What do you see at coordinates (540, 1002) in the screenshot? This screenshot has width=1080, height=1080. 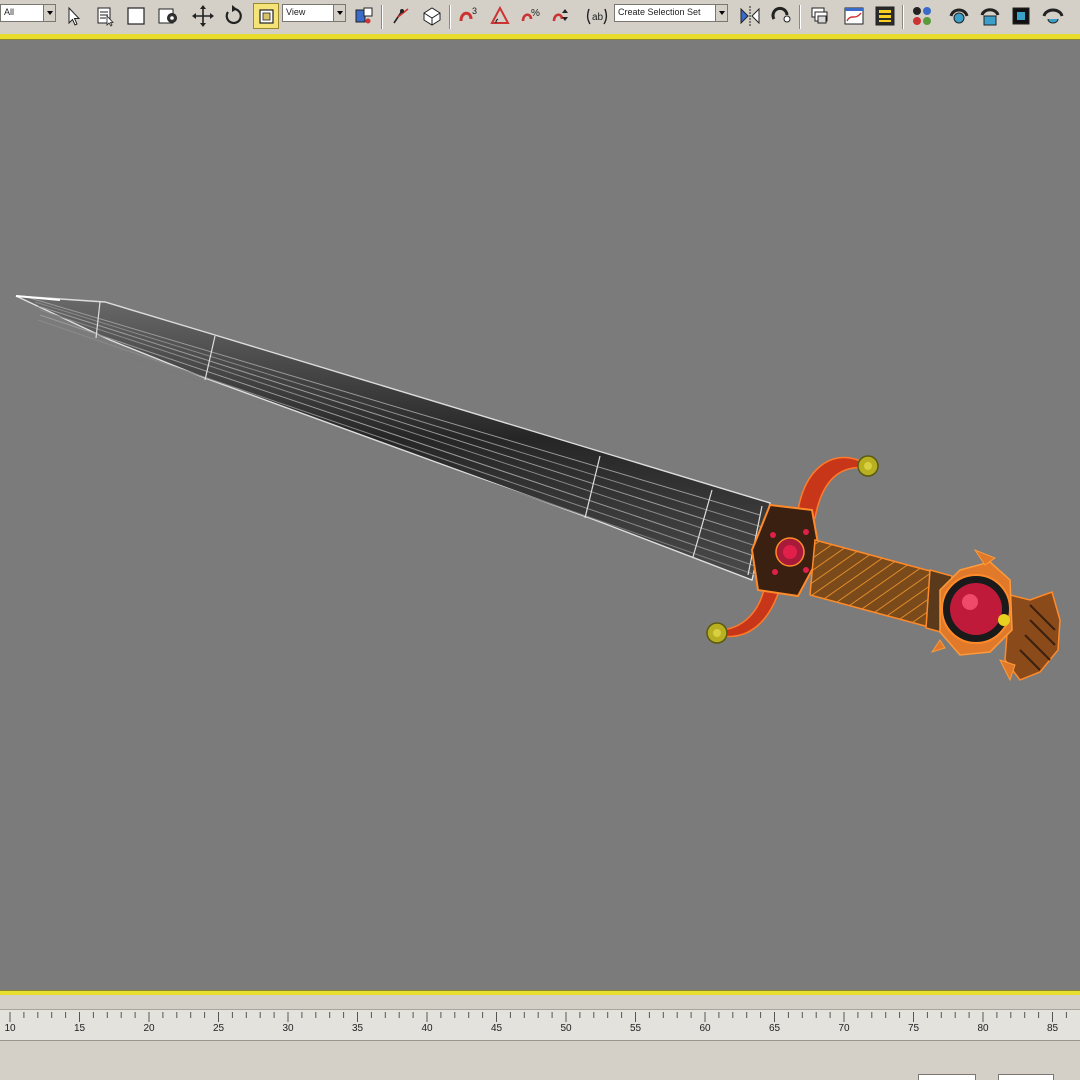 I see `time-slider` at bounding box center [540, 1002].